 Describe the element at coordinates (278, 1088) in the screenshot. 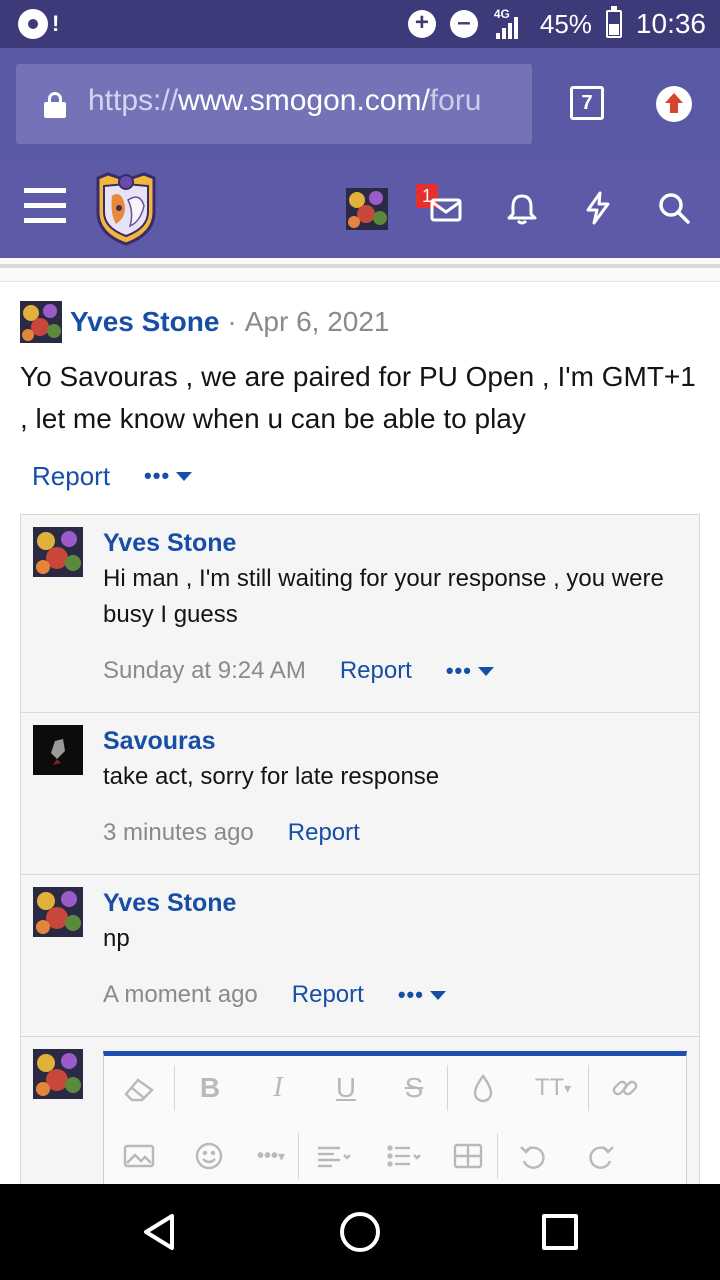

I see `italic-button: I` at that location.